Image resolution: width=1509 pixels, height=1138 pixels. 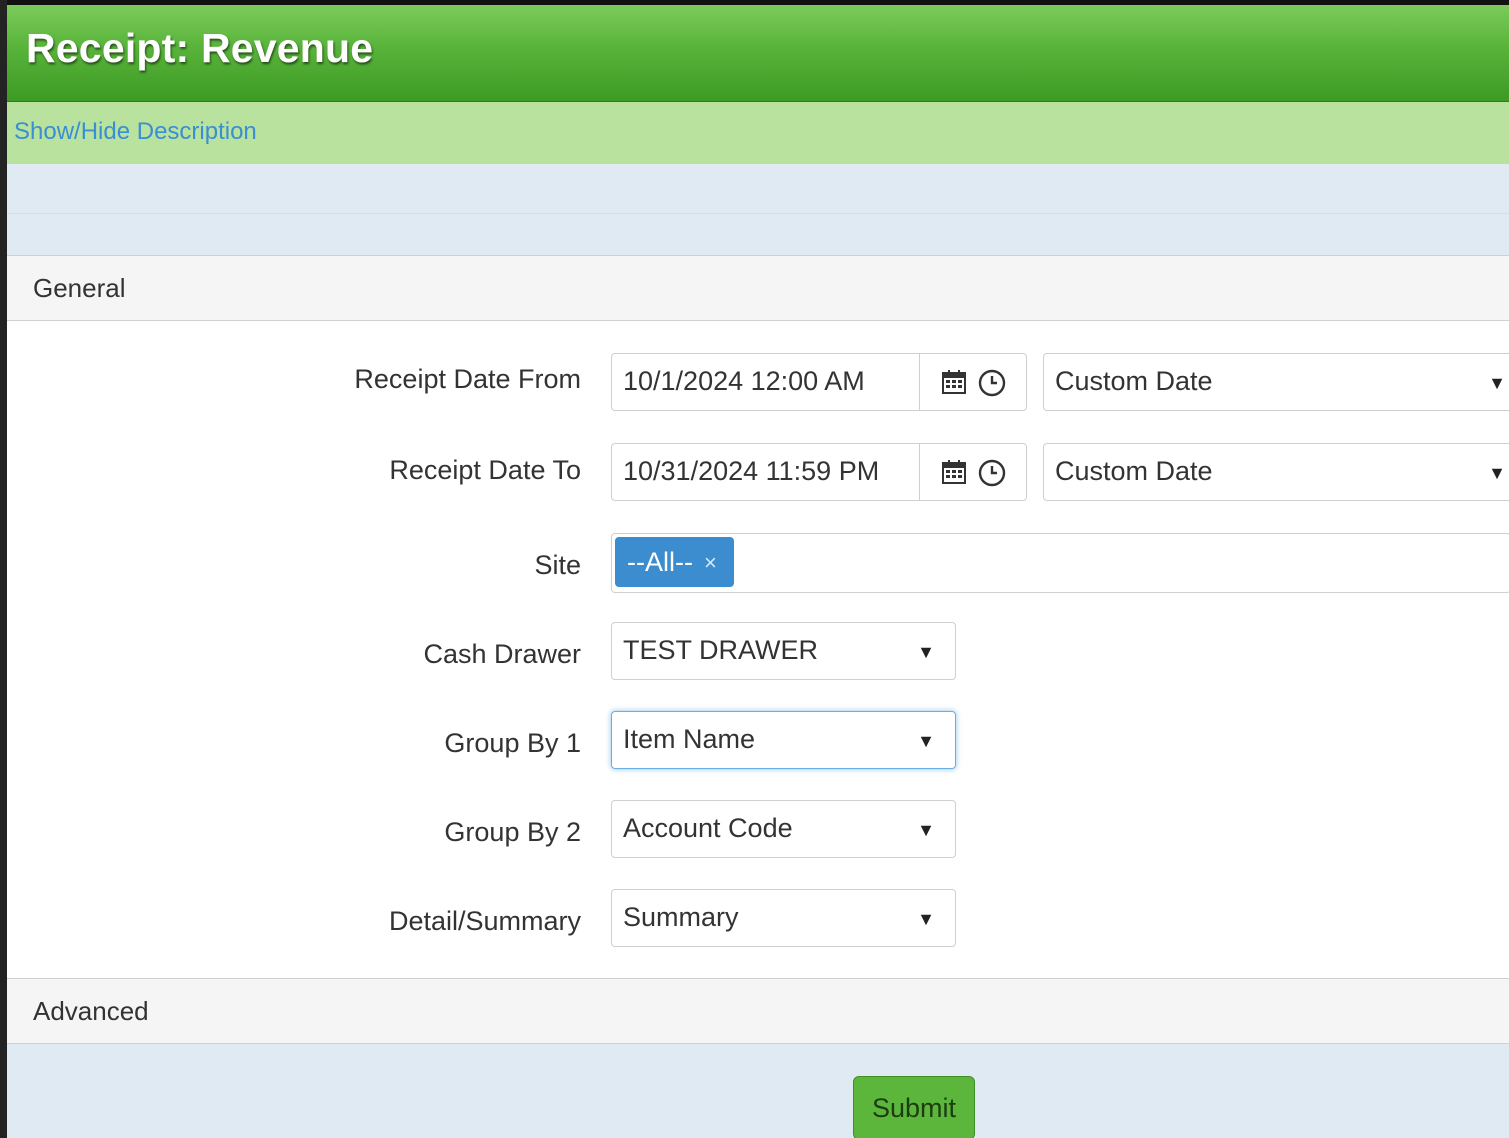 I want to click on receipt-date-to-label: Receipt Date To, so click(x=485, y=470).